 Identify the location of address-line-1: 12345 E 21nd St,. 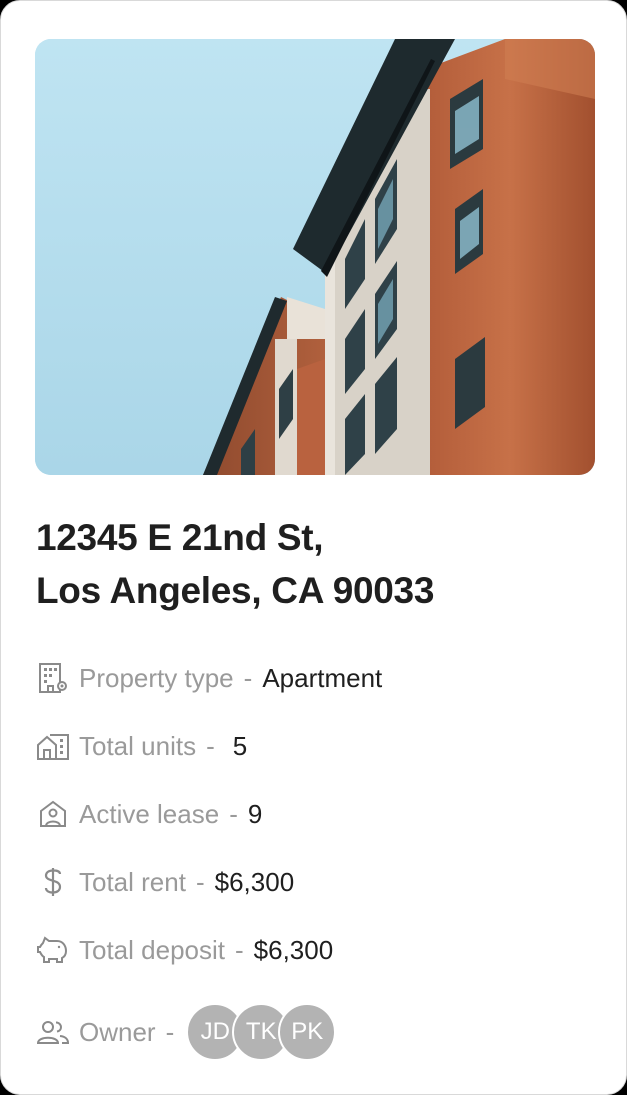
(180, 537).